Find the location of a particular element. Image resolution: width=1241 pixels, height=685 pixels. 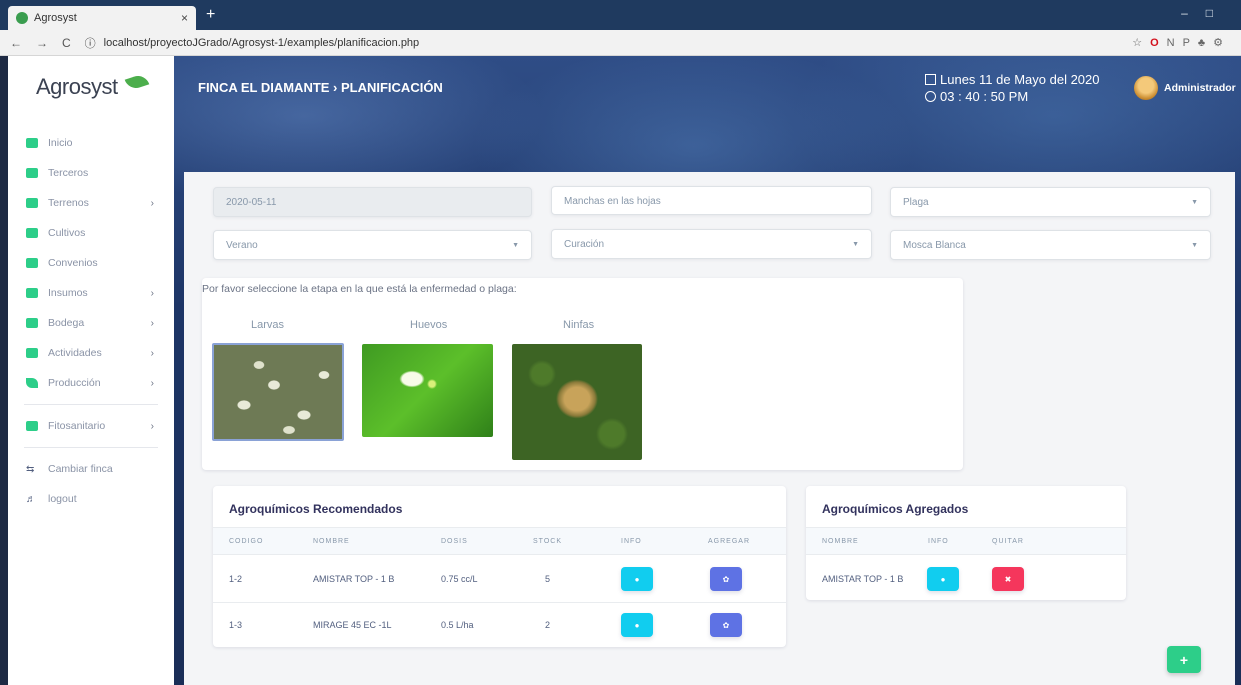

browser-tab: Agrosyst × is located at coordinates (102, 18).